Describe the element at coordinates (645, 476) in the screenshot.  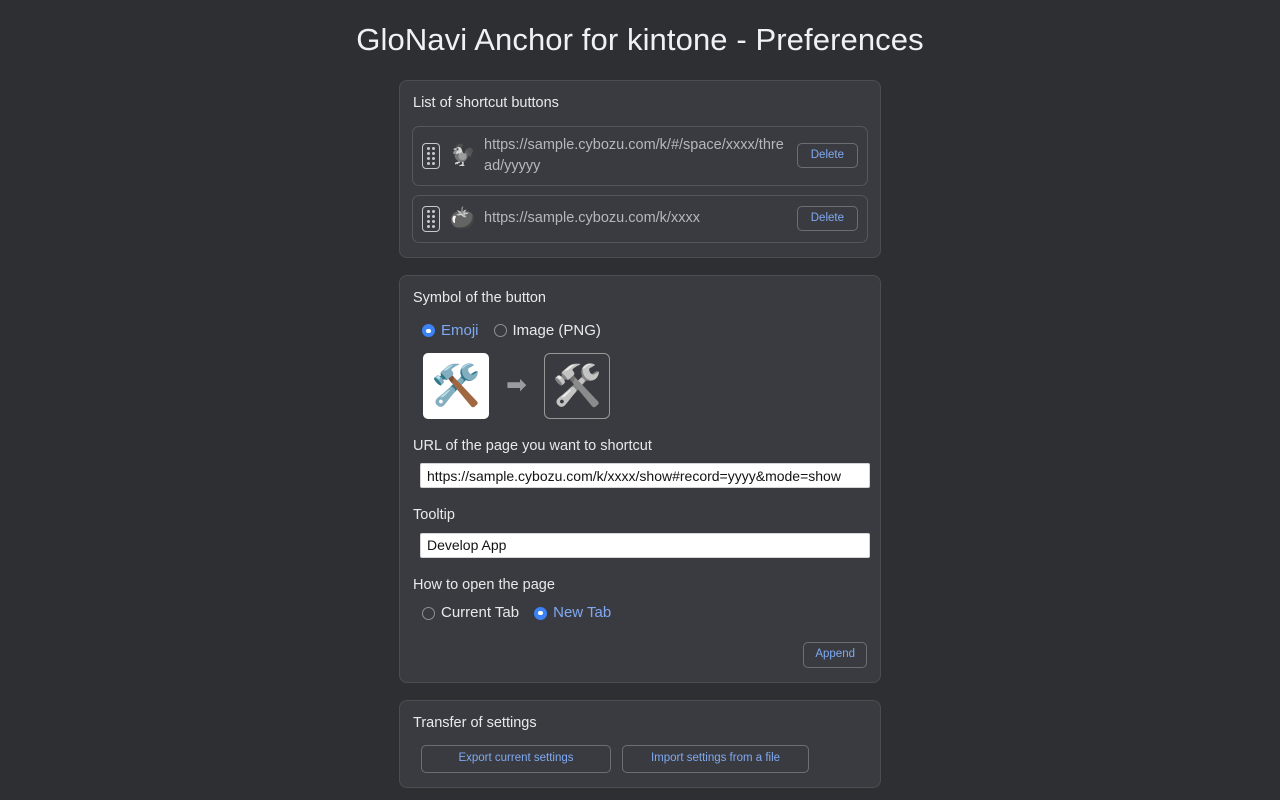
I see `url-input` at that location.